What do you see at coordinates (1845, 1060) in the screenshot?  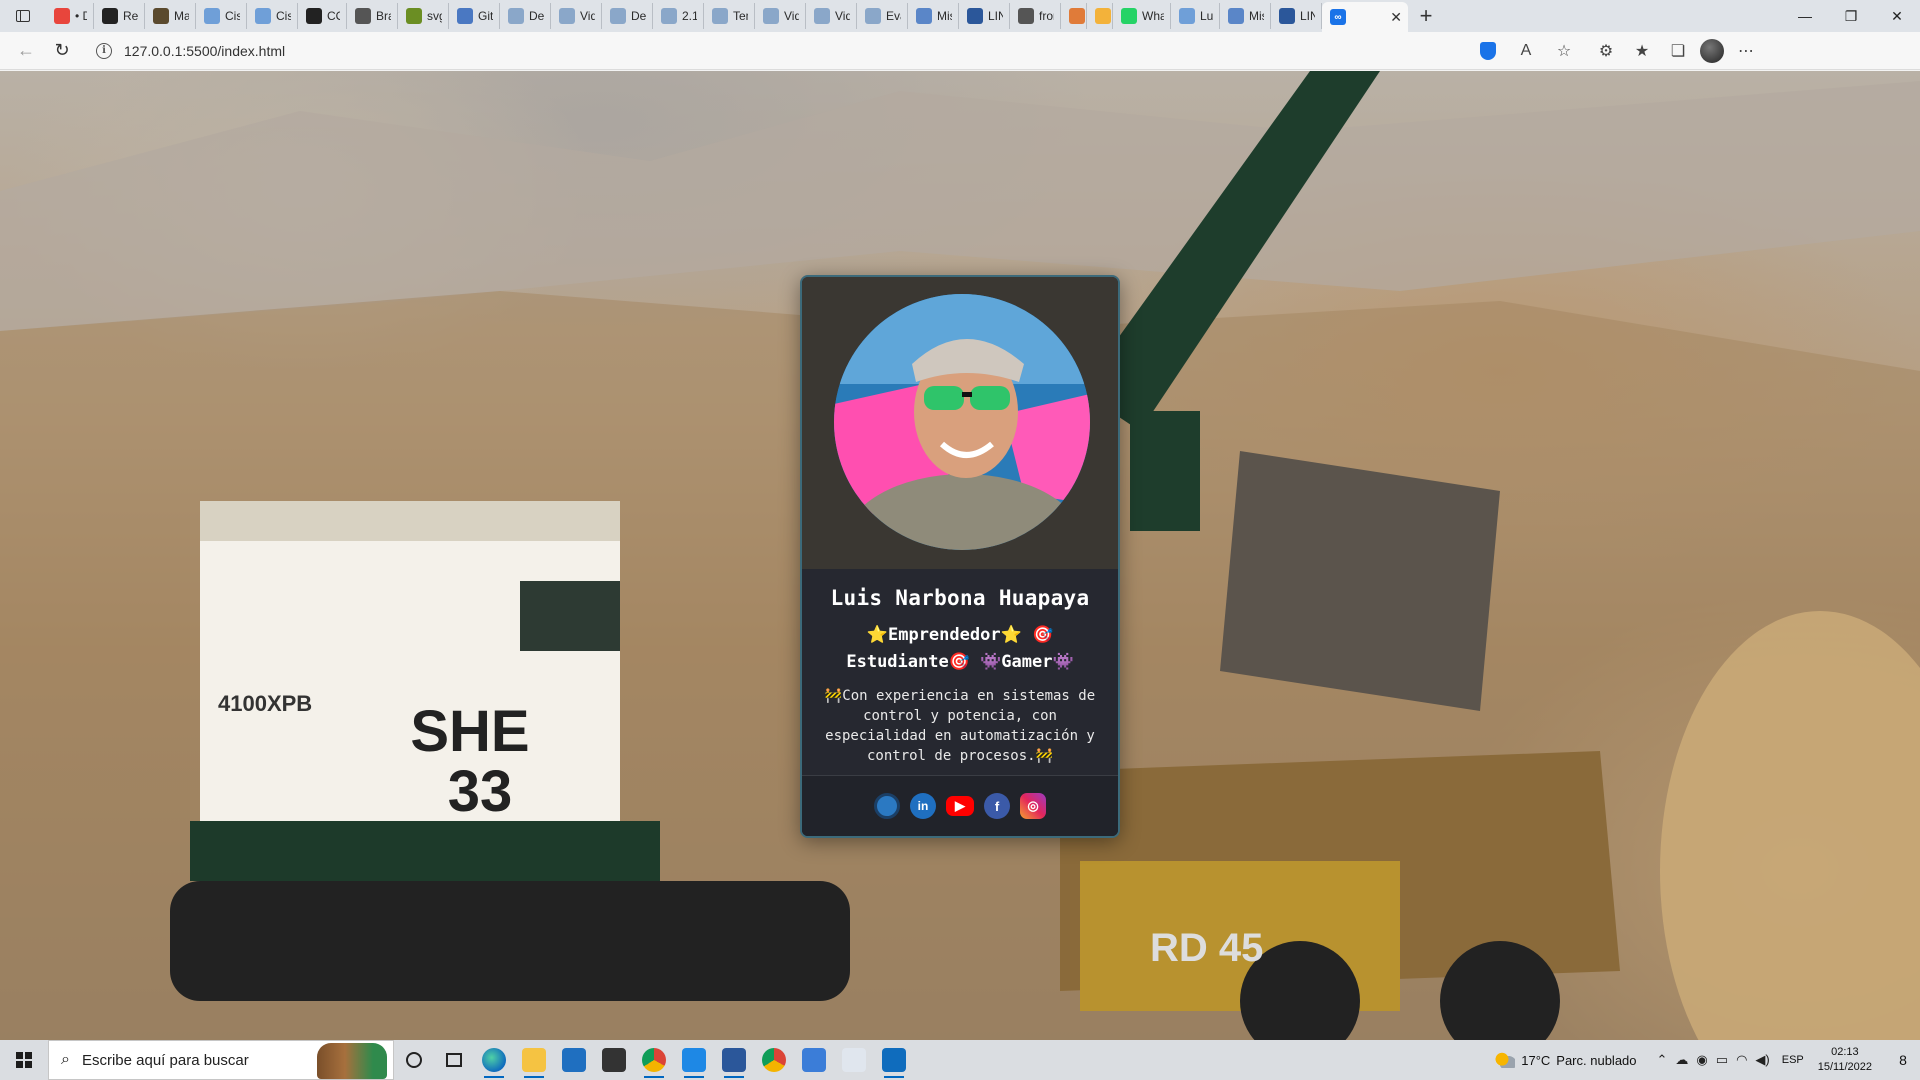 I see `clock: 02:13 15/11/2022` at bounding box center [1845, 1060].